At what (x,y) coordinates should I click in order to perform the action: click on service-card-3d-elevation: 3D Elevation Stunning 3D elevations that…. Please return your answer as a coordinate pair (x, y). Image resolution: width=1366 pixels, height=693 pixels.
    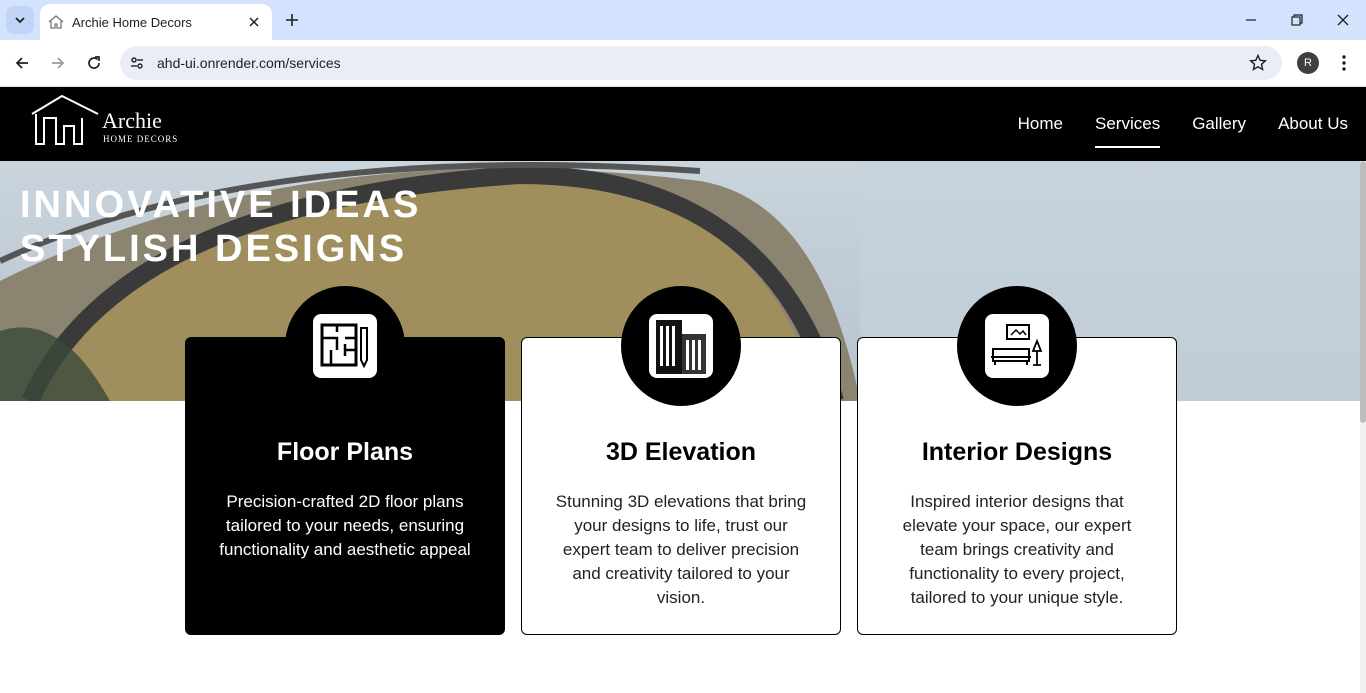
    Looking at the image, I should click on (681, 460).